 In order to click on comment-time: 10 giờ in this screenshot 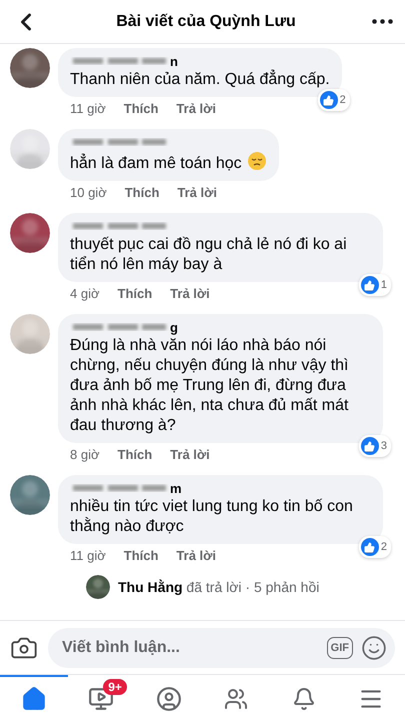, I will do `click(88, 192)`.